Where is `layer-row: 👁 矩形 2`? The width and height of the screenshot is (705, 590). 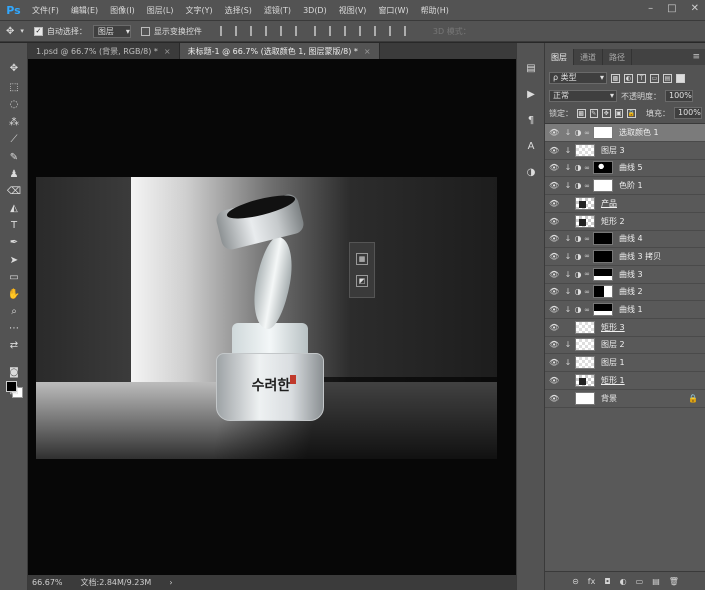
layer-row: 👁 矩形 2 is located at coordinates (625, 222).